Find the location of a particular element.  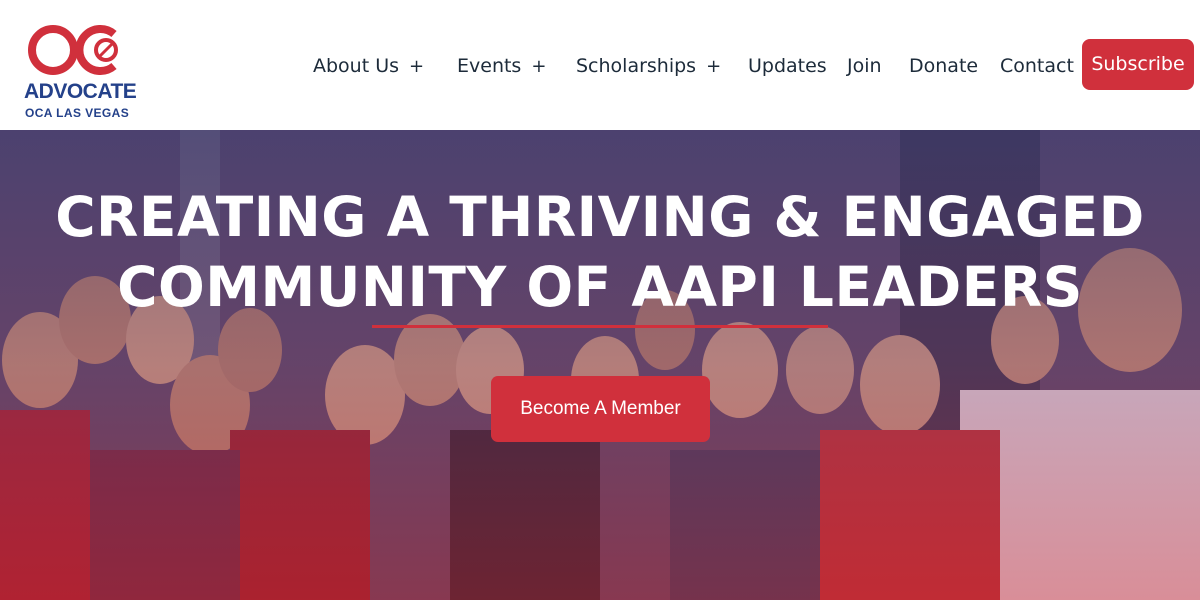

hero-divider is located at coordinates (600, 326).